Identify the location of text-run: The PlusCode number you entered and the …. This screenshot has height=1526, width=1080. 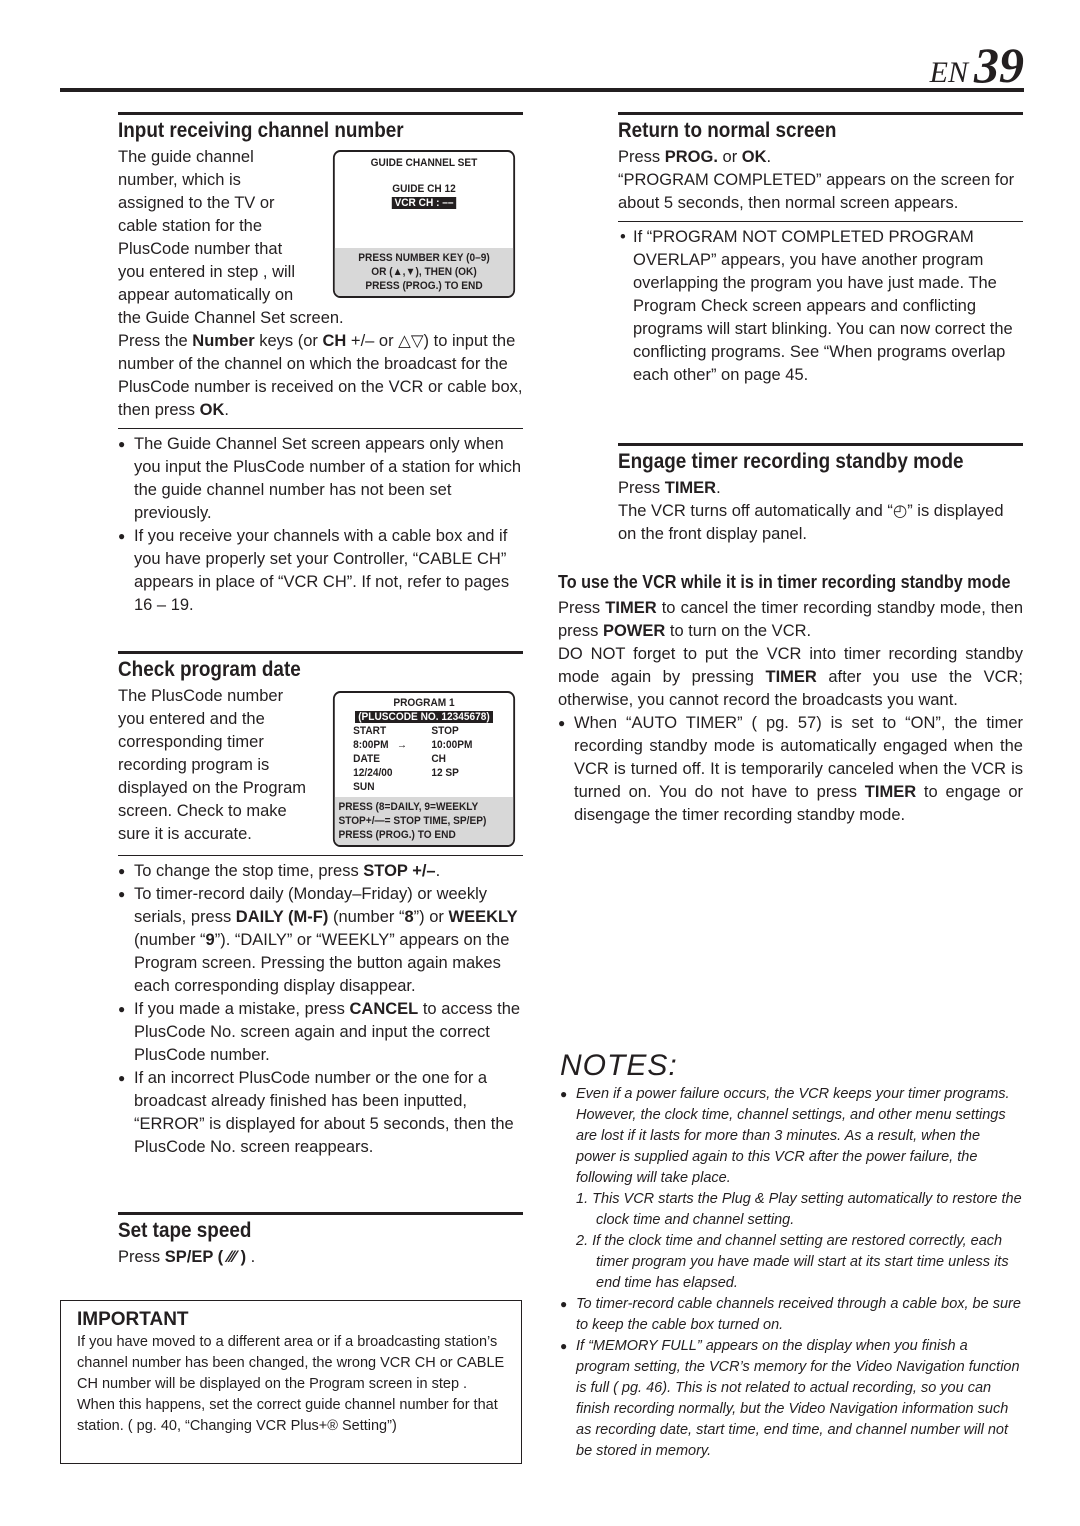
(212, 765).